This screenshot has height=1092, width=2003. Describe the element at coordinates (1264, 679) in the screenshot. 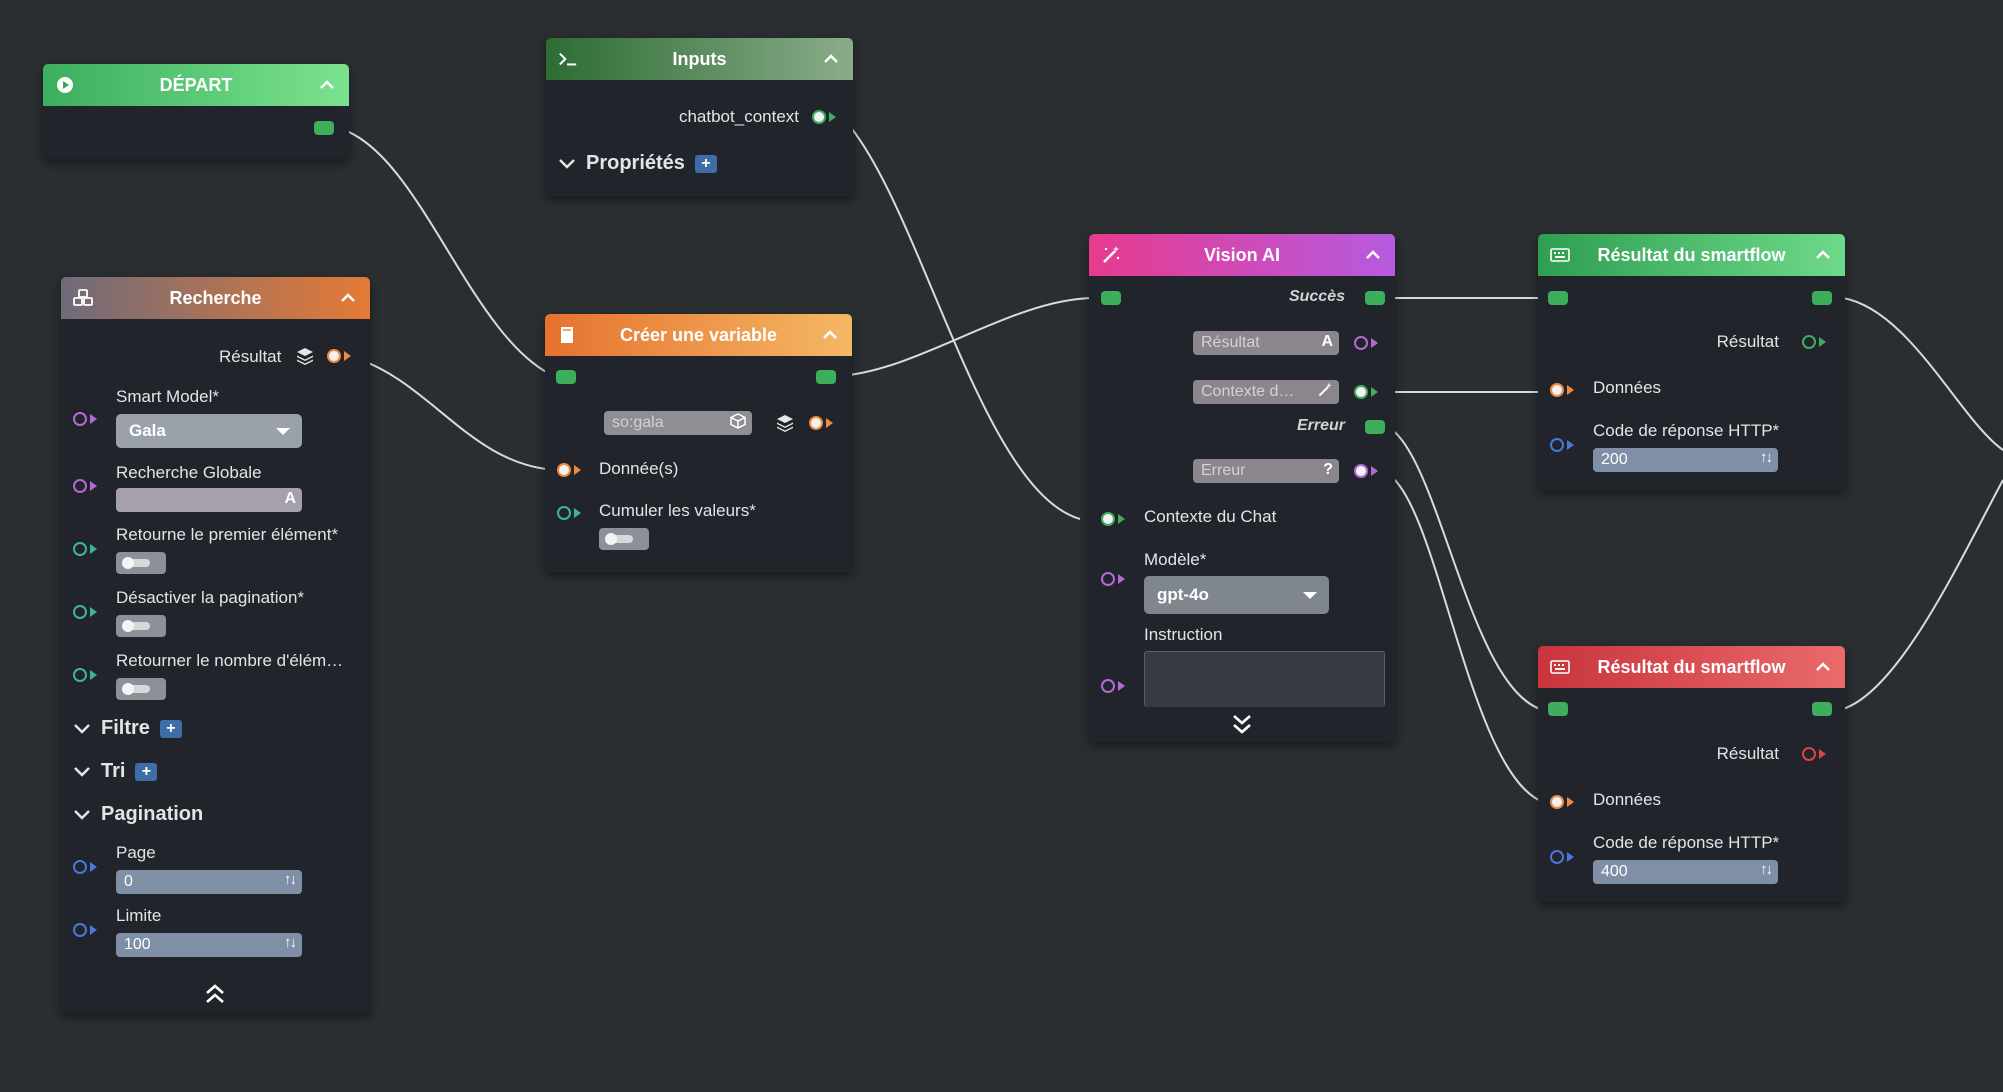

I see `instruction-textarea` at that location.